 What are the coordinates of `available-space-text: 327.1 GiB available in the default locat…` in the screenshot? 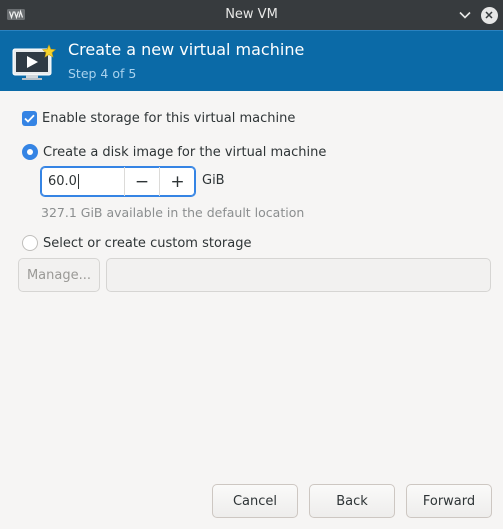 It's located at (173, 212).